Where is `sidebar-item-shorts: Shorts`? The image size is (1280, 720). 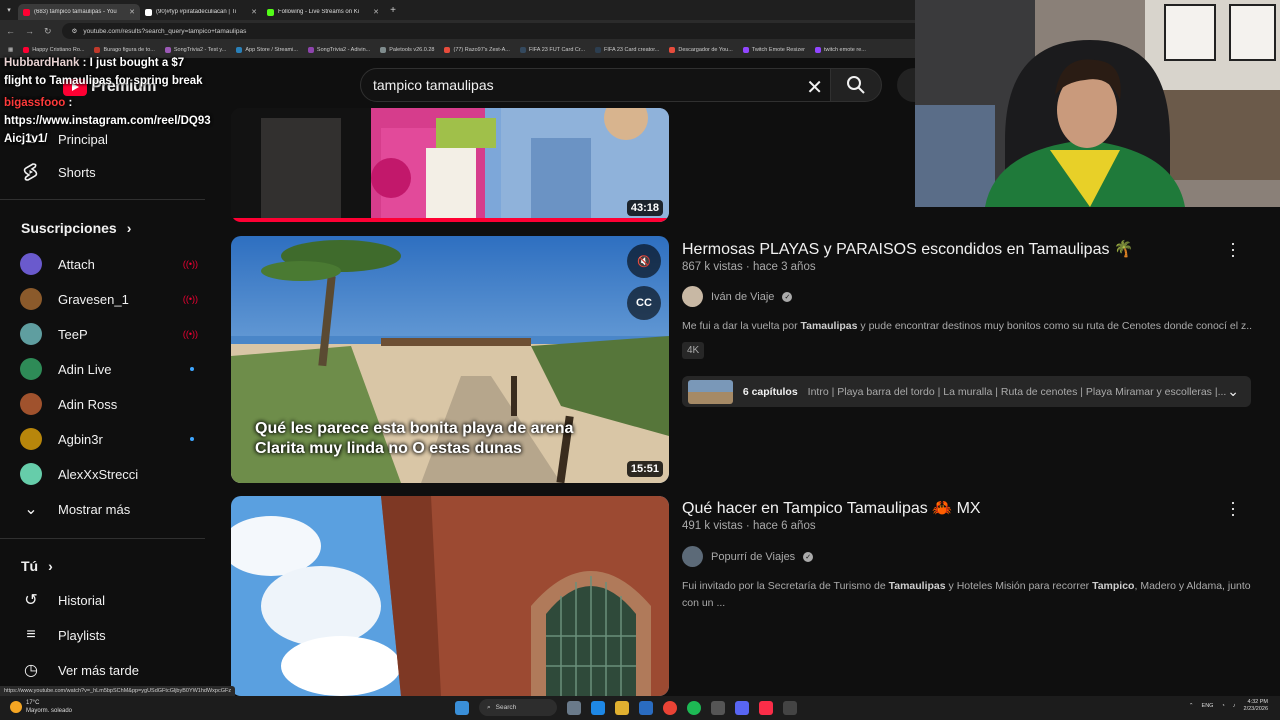 sidebar-item-shorts: Shorts is located at coordinates (110, 172).